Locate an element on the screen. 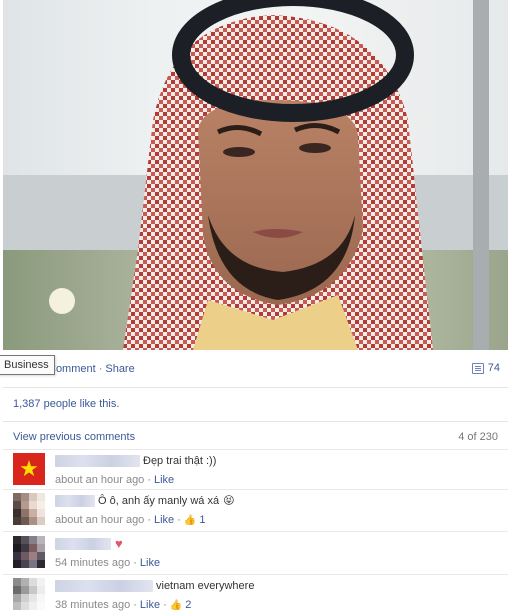 The height and width of the screenshot is (612, 509). comment-time: 54 minutes ago is located at coordinates (92, 563).